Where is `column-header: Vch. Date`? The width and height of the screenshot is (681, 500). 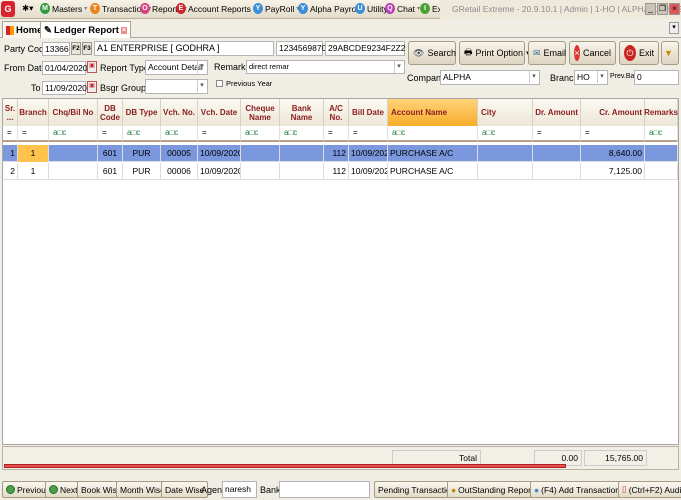 column-header: Vch. Date is located at coordinates (219, 112).